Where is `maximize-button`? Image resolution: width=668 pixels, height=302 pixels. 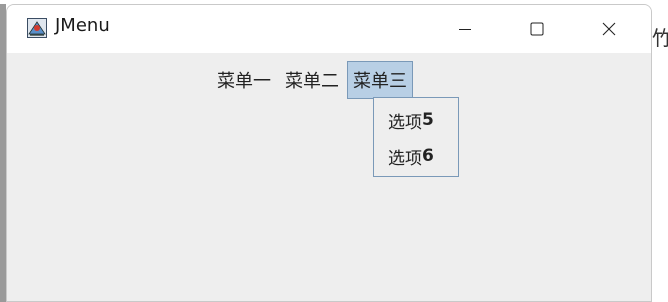
maximize-button is located at coordinates (537, 29).